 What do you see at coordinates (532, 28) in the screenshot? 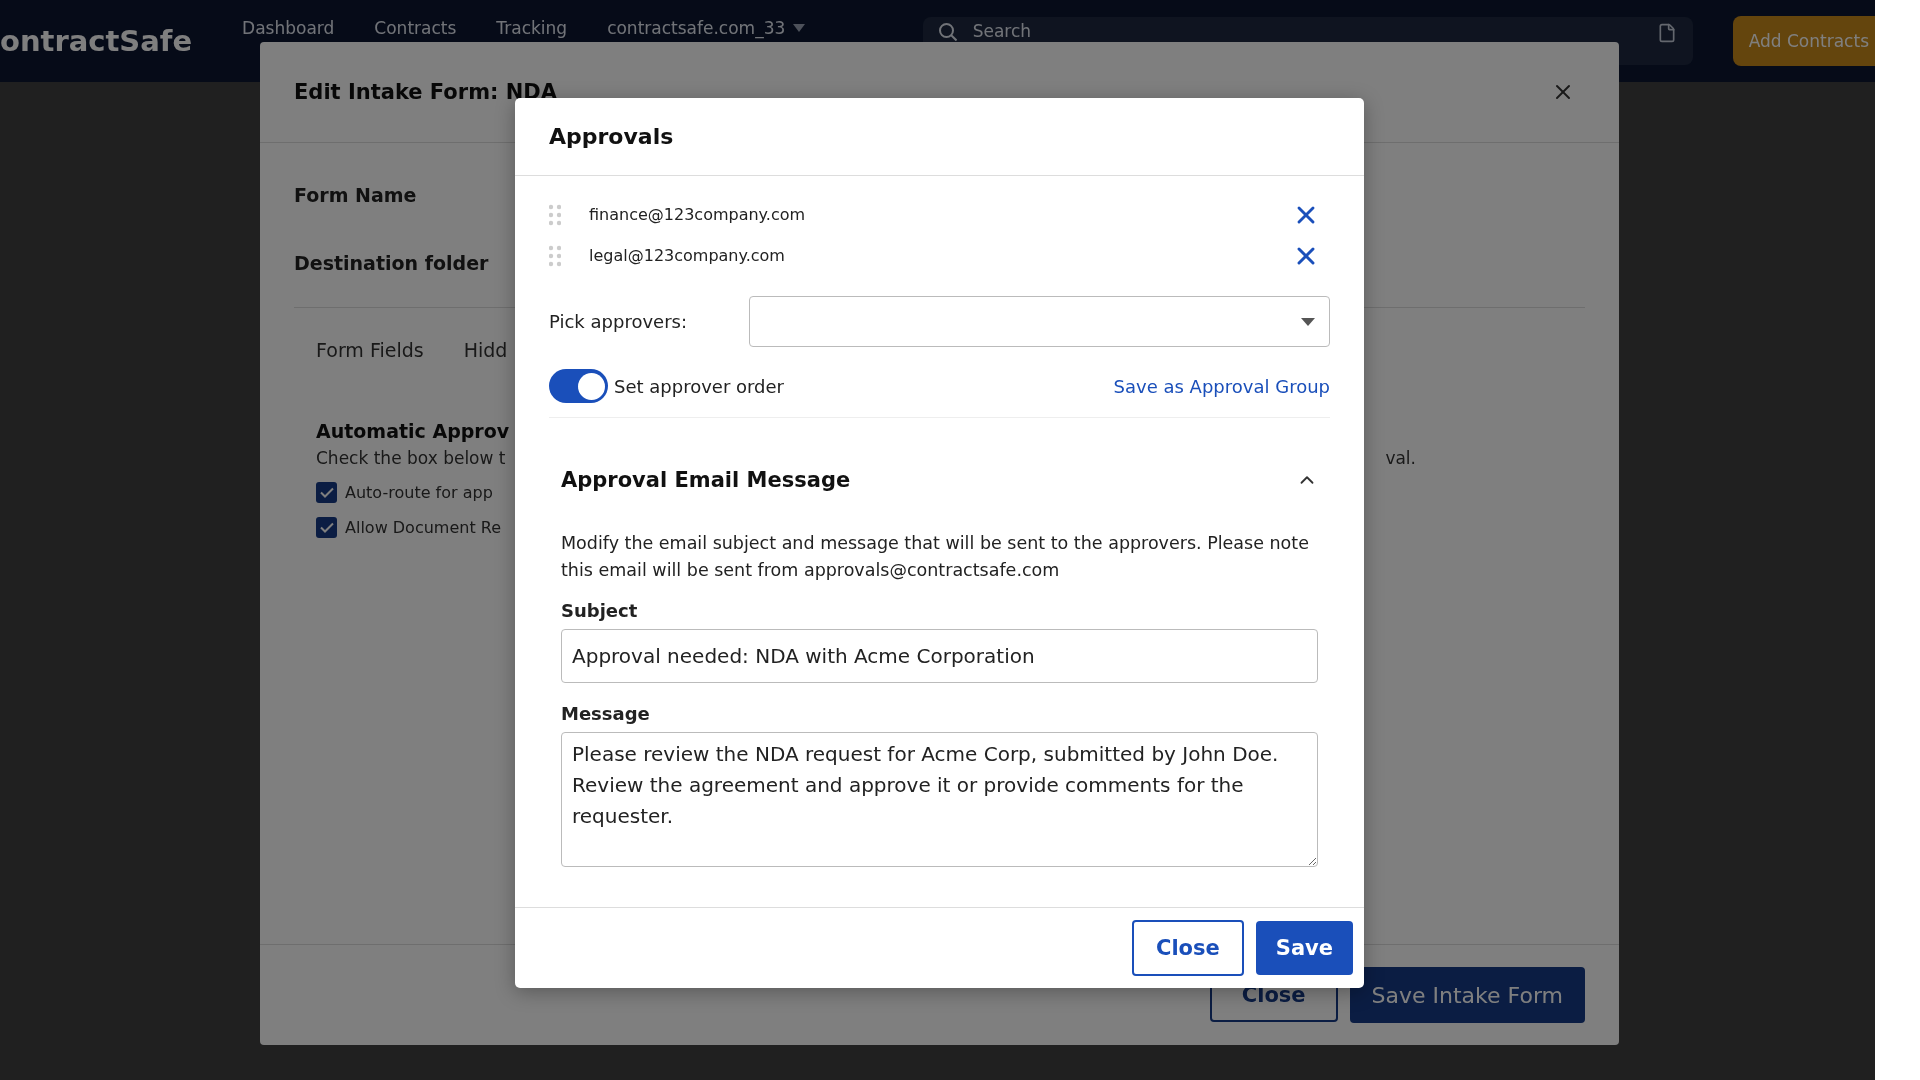
I see `nav-link: Tracking` at bounding box center [532, 28].